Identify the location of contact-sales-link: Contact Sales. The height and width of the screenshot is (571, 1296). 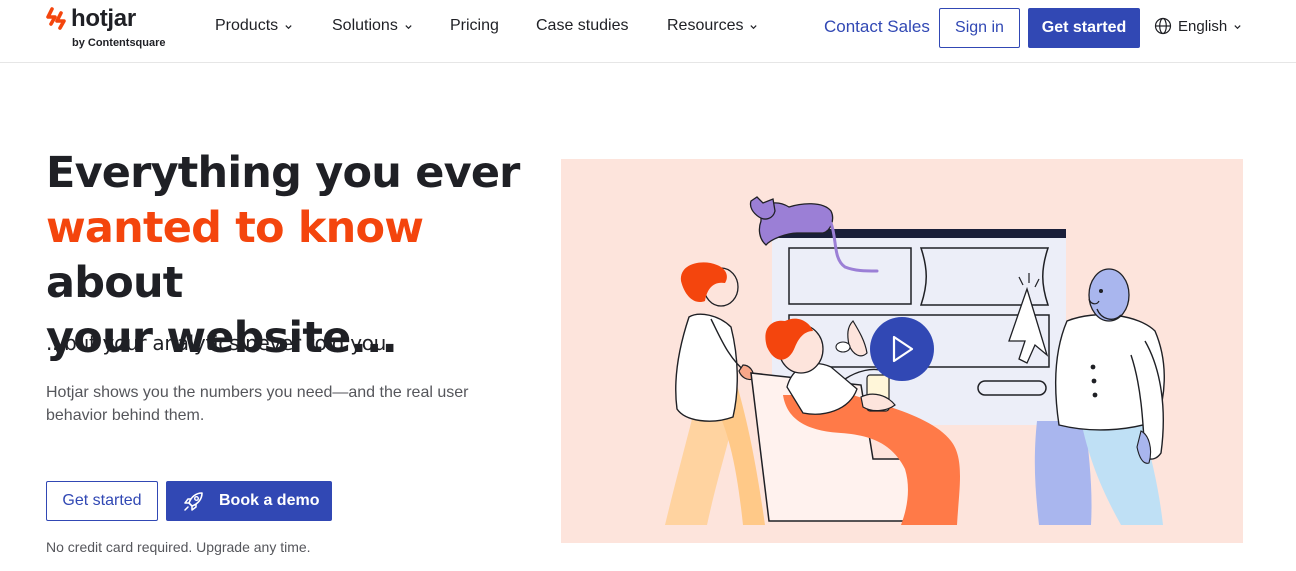
(877, 27).